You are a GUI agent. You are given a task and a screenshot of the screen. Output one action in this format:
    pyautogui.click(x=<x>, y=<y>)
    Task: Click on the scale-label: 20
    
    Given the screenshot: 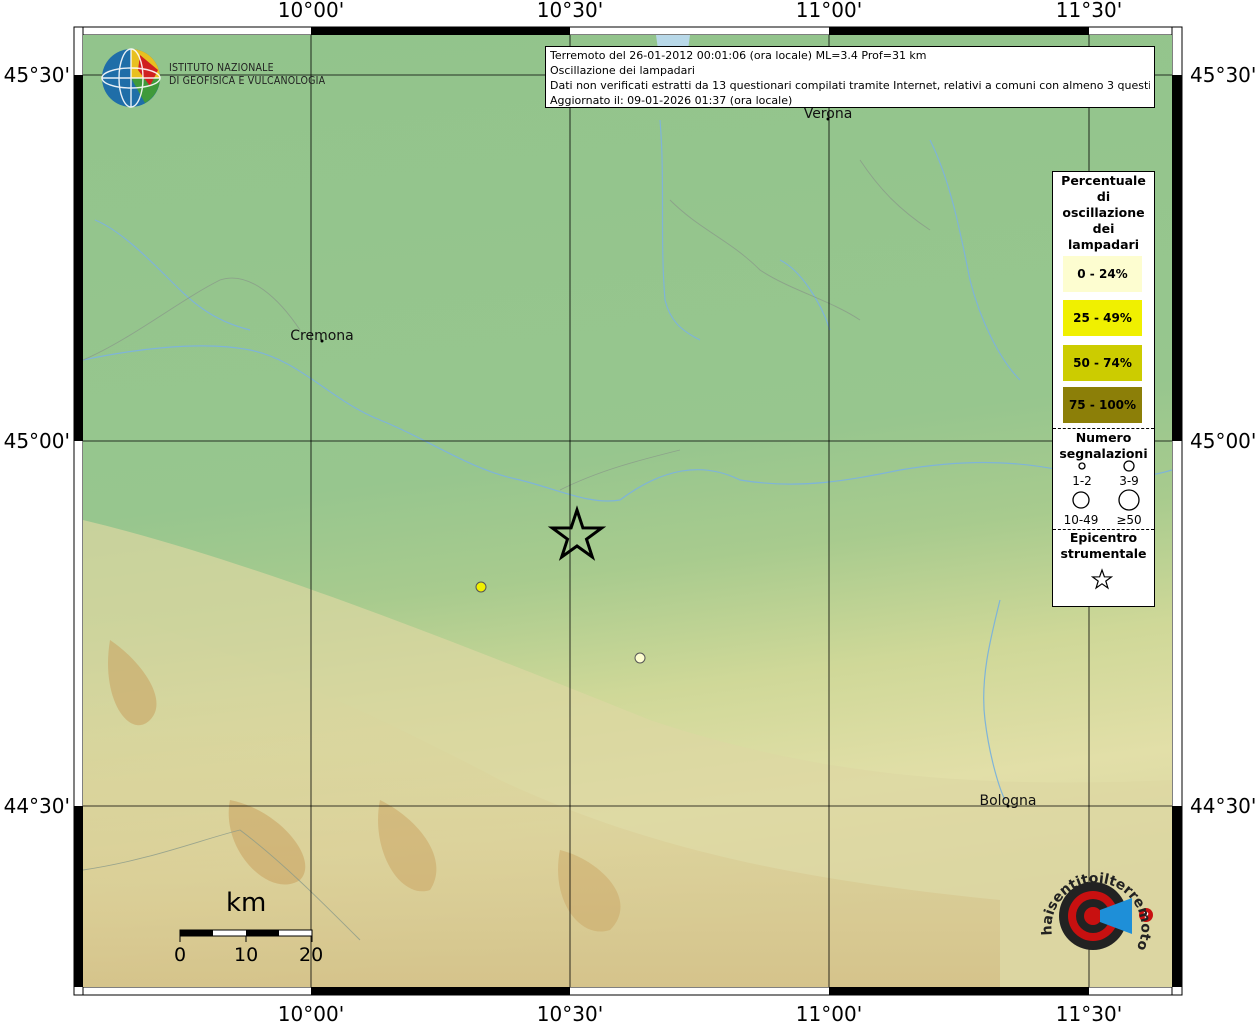 What is the action you would take?
    pyautogui.click(x=311, y=955)
    